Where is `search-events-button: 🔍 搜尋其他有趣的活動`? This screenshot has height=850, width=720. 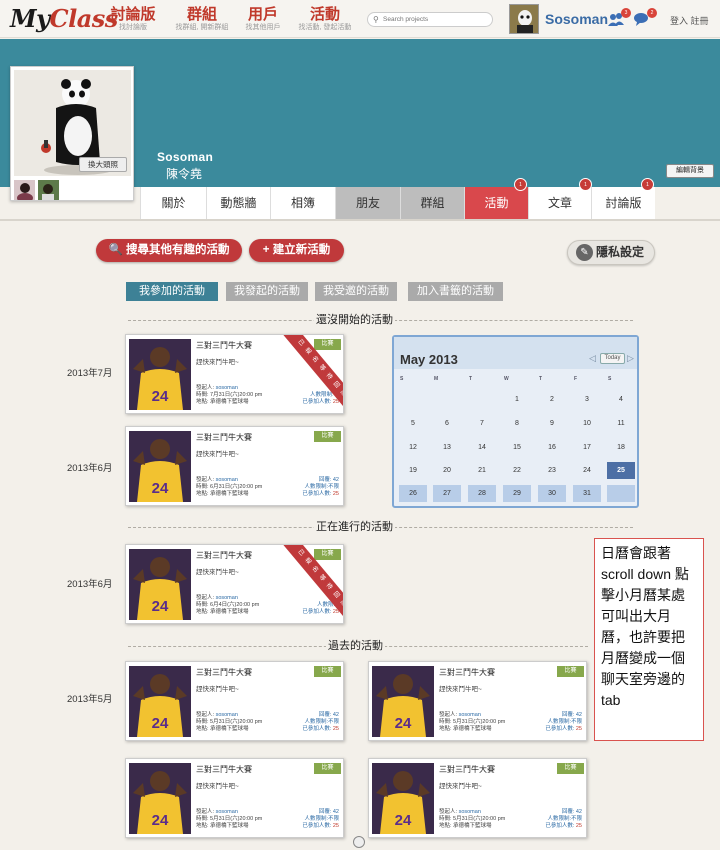 search-events-button: 🔍 搜尋其他有趣的活動 is located at coordinates (169, 250).